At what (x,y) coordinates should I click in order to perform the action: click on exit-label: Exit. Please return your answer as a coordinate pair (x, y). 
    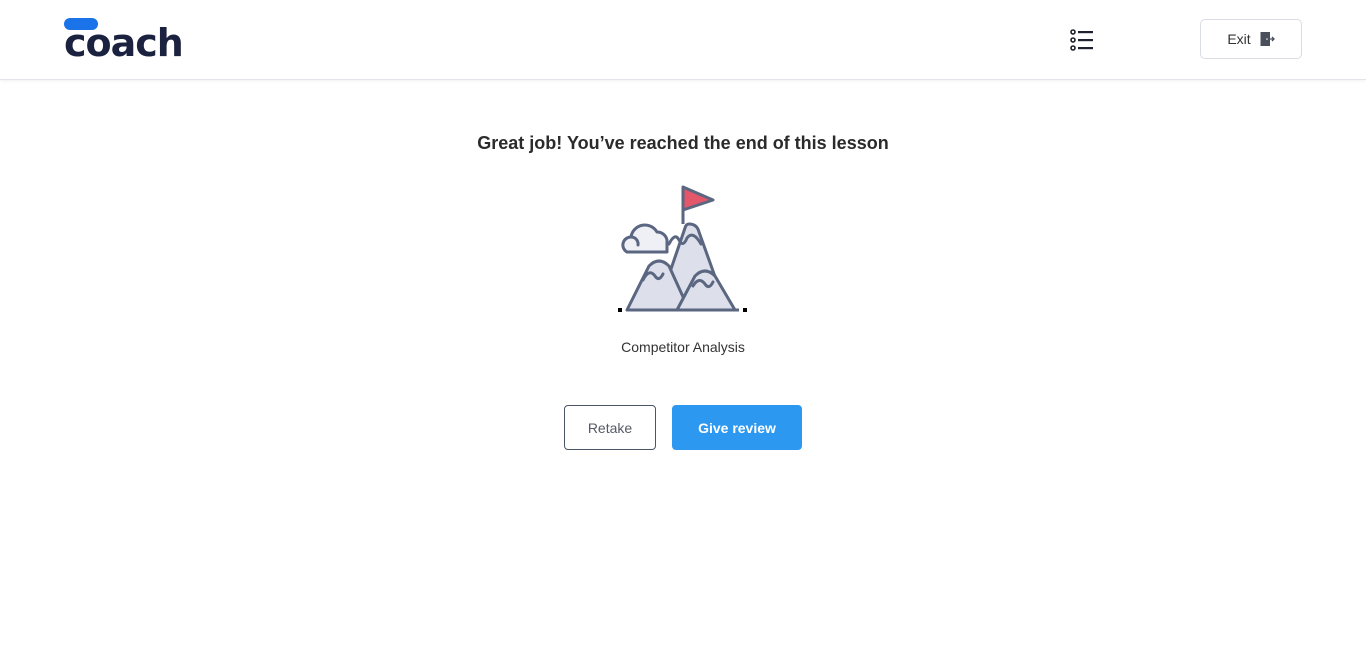
    Looking at the image, I should click on (1239, 39).